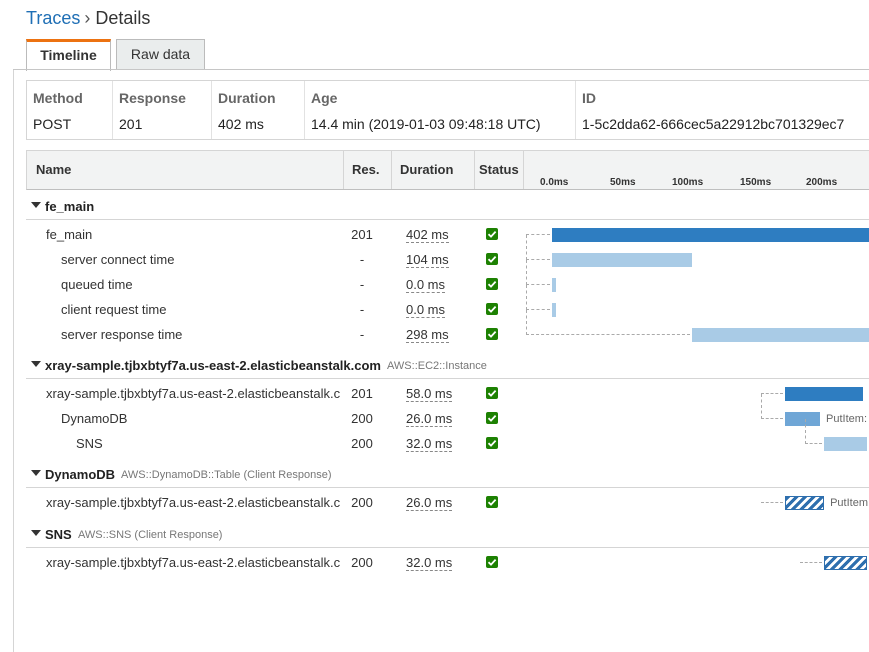  I want to click on segment-duration-link: 104 ms, so click(427, 260).